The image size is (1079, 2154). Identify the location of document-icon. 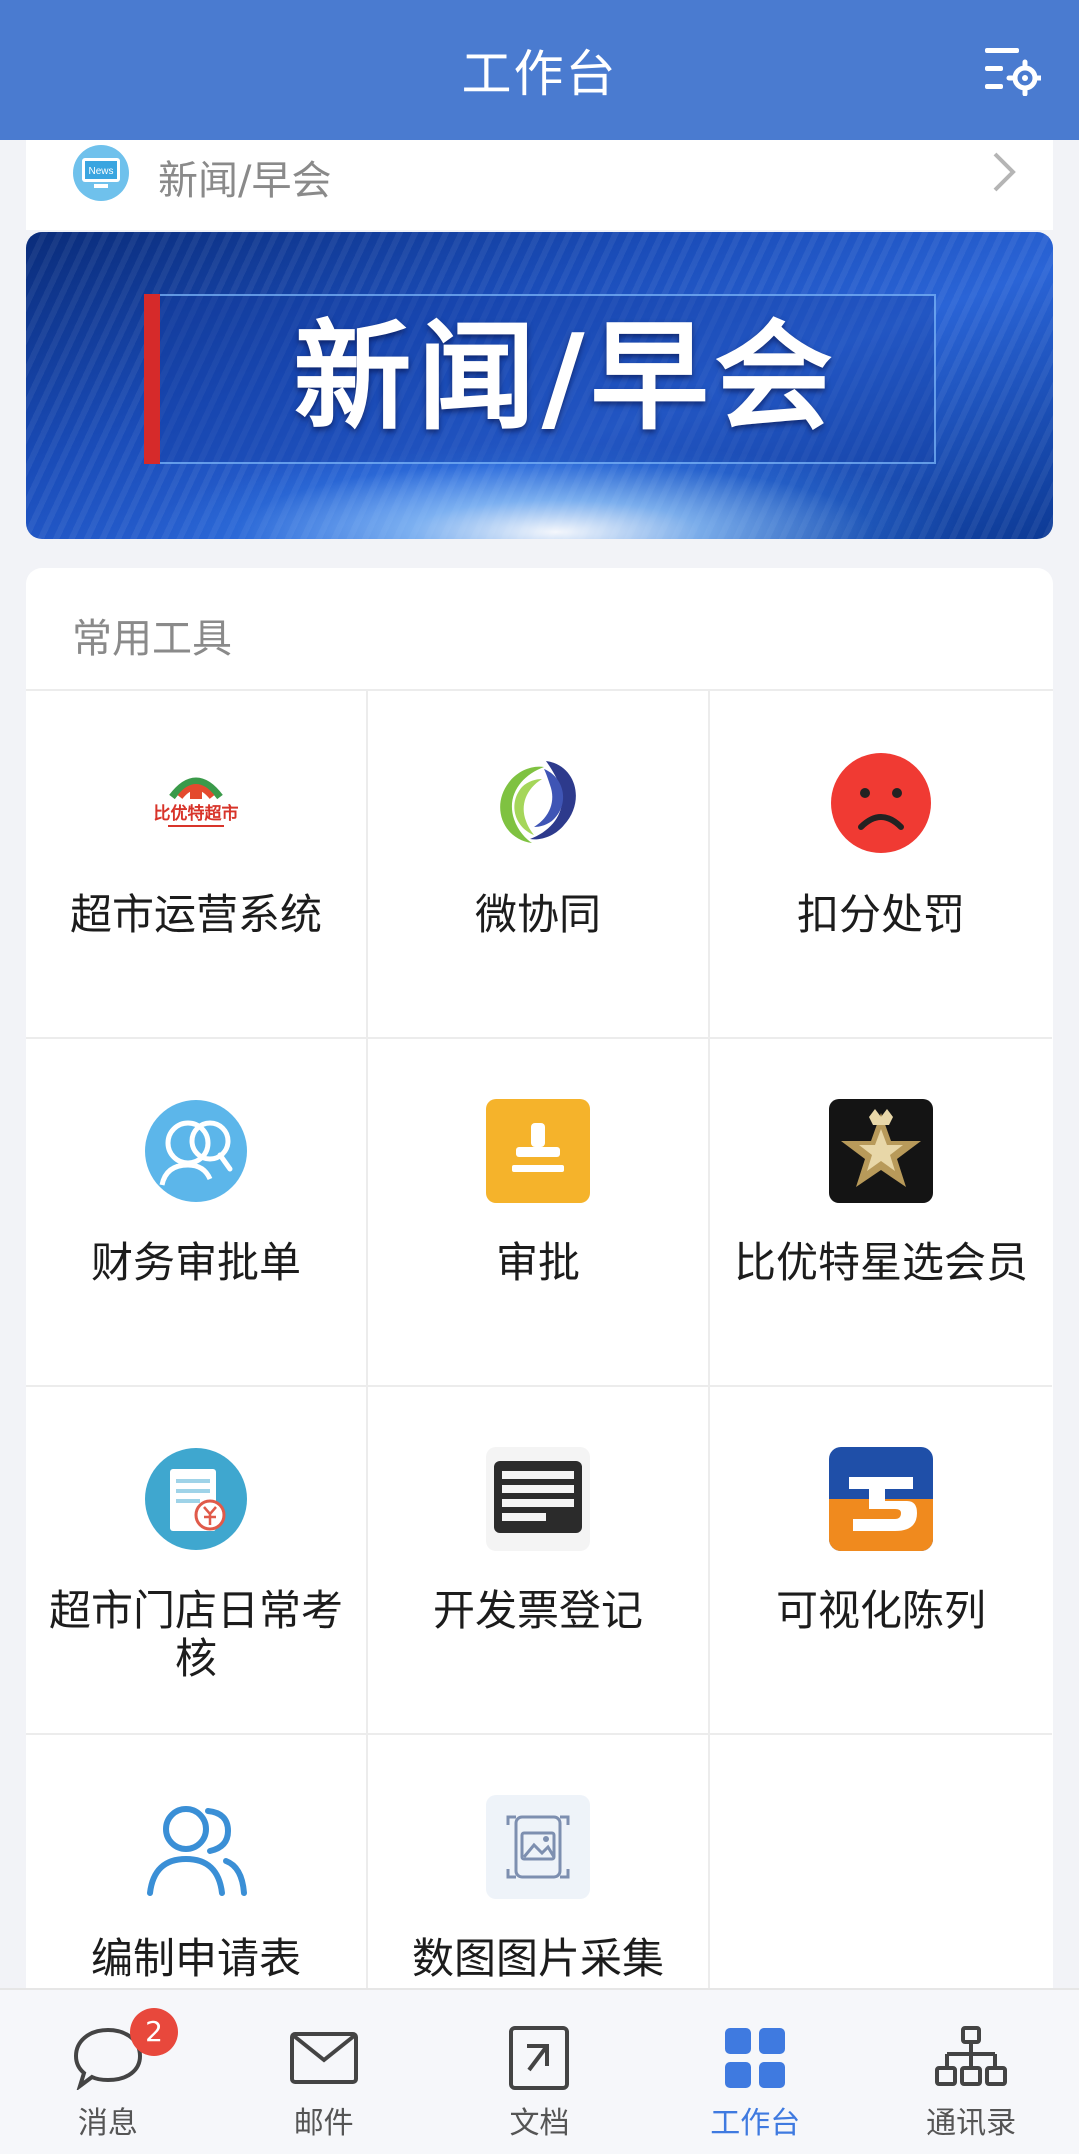
(539, 2058).